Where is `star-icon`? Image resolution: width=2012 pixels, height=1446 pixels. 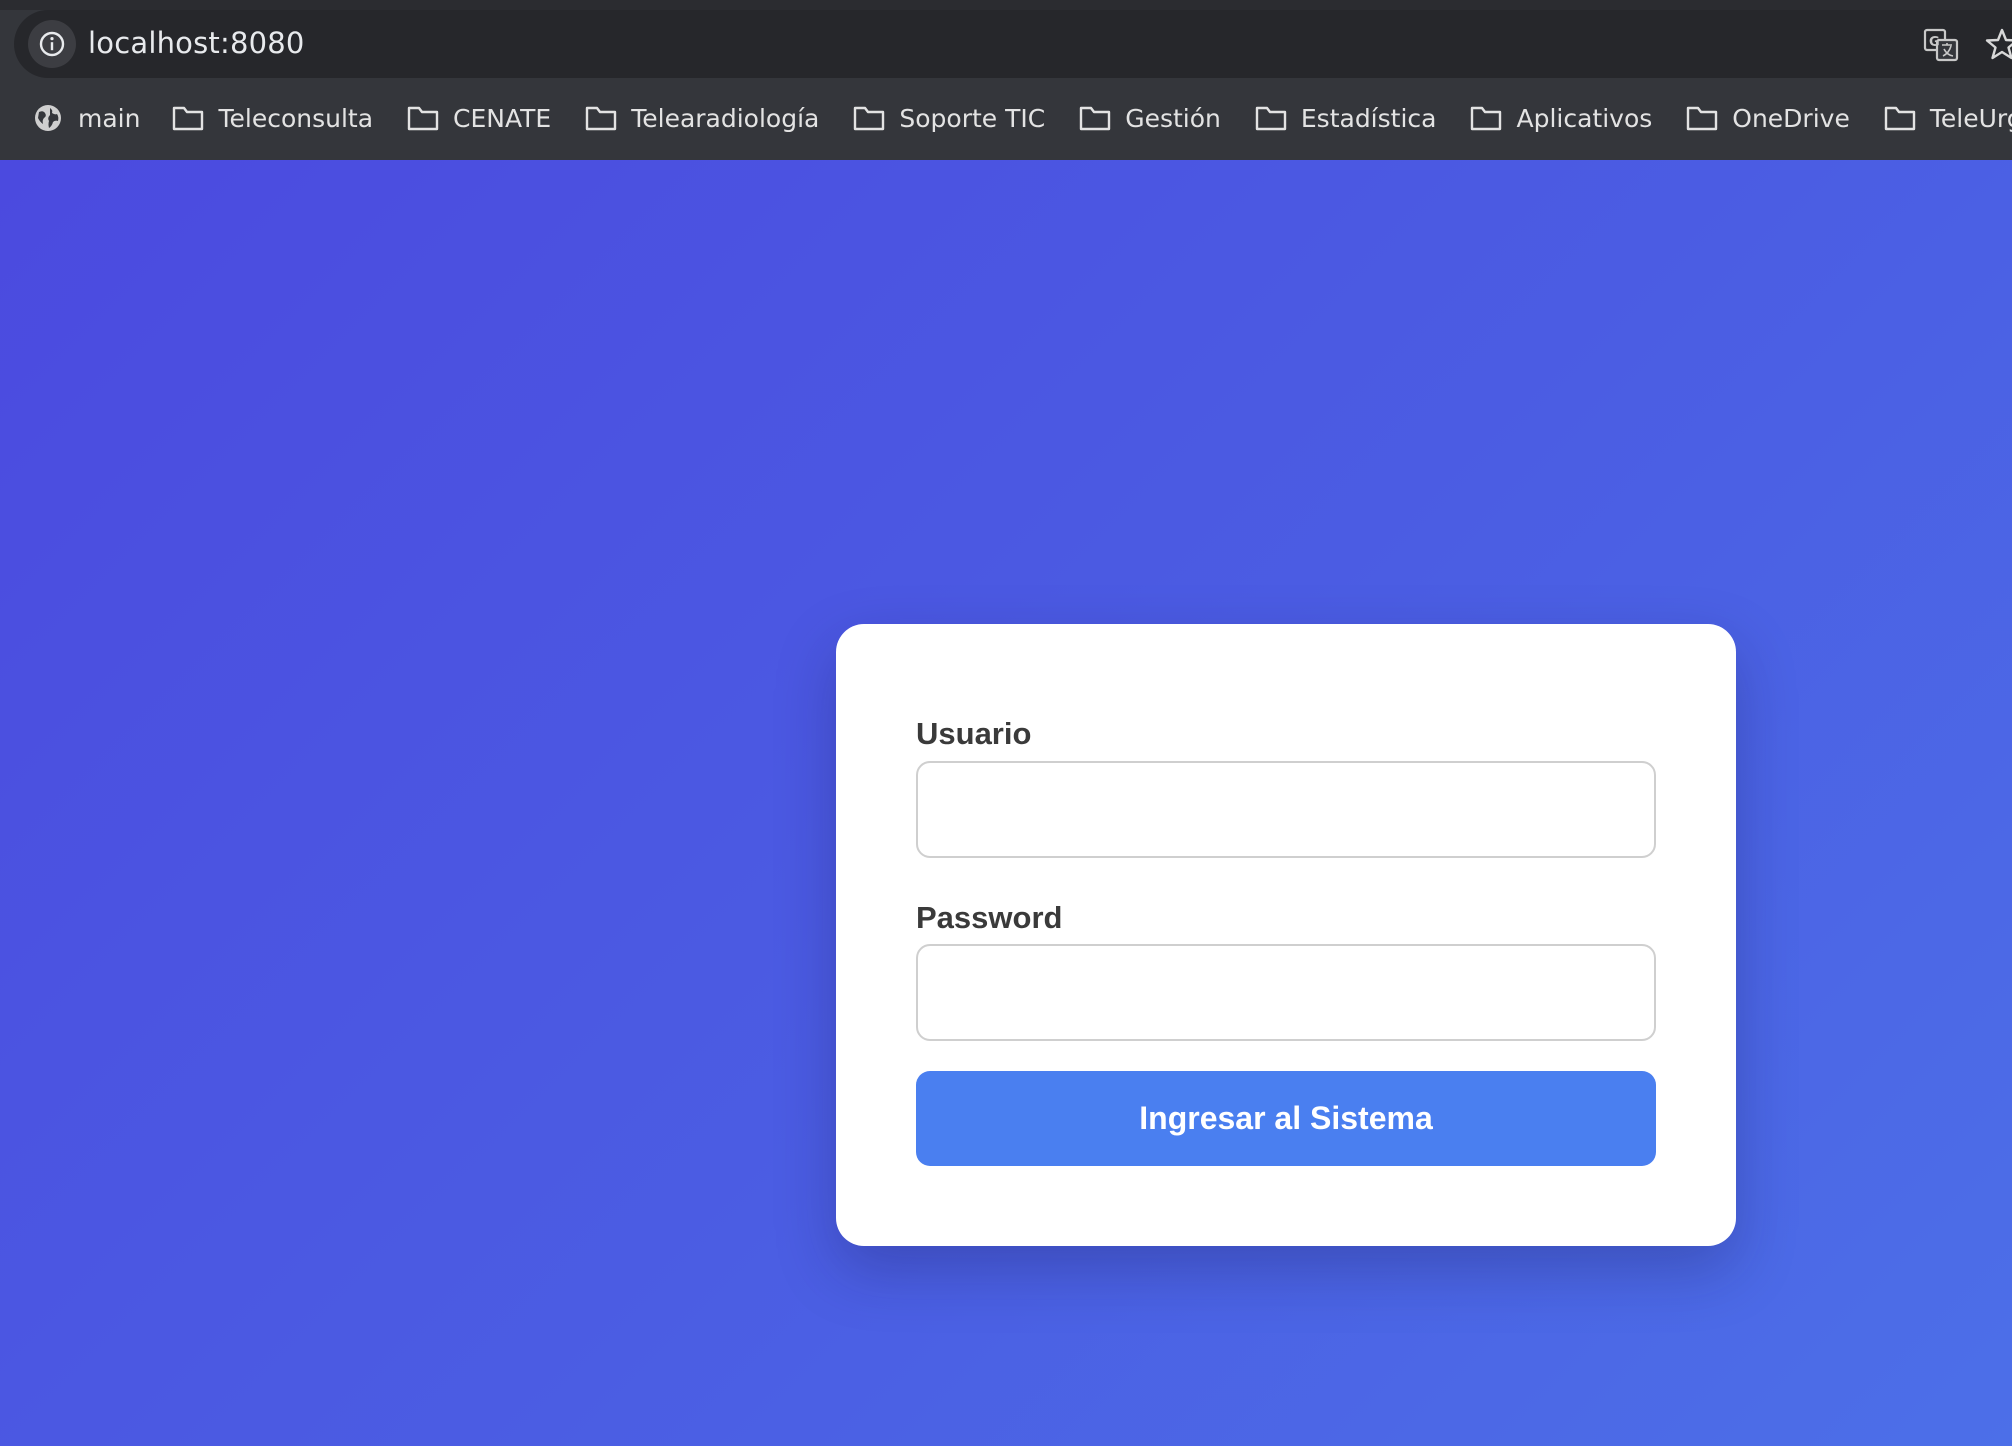 star-icon is located at coordinates (1998, 44).